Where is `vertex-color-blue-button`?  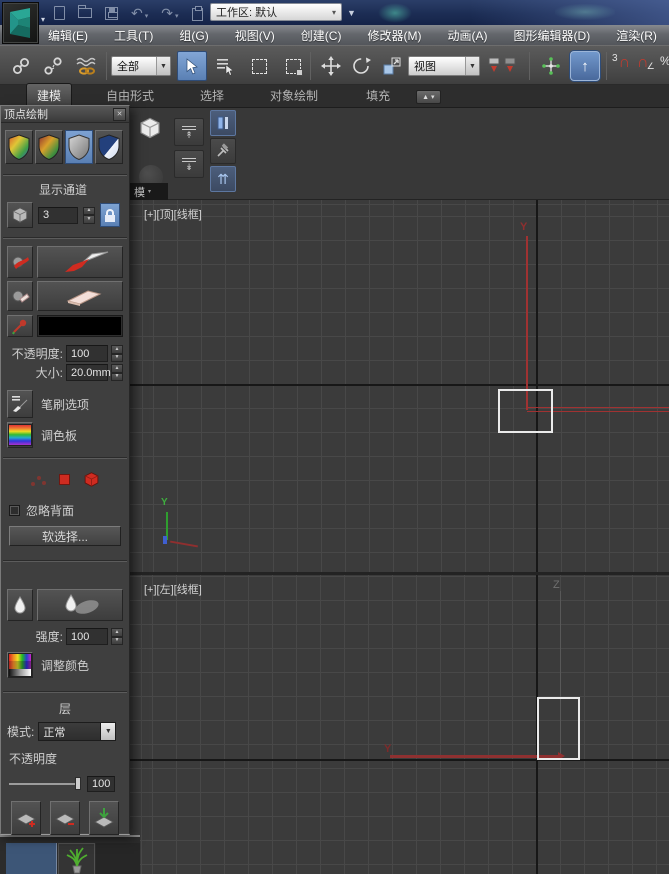 vertex-color-blue-button is located at coordinates (109, 147).